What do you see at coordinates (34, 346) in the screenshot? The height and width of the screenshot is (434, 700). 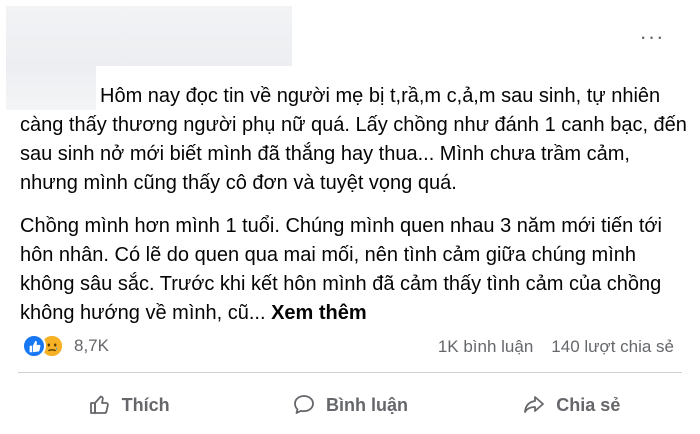 I see `like-icon` at bounding box center [34, 346].